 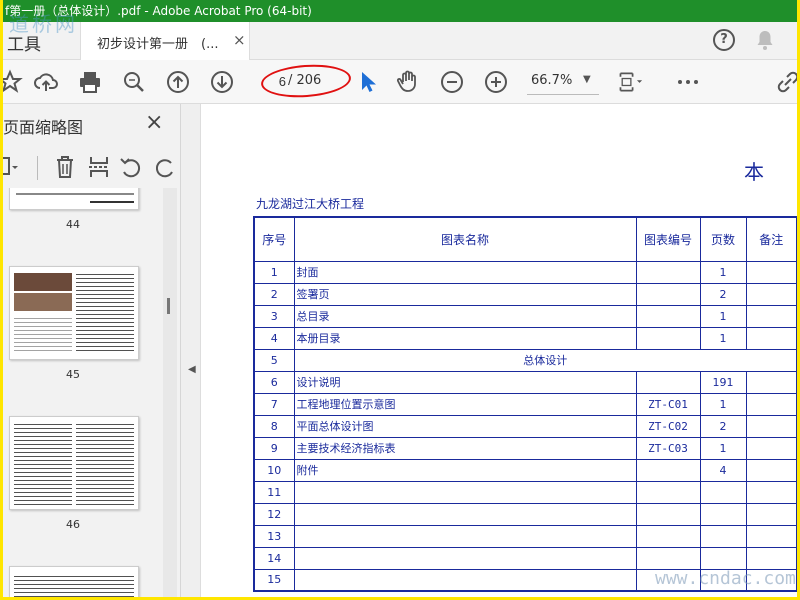 What do you see at coordinates (274, 426) in the screenshot?
I see `table-cell: 8` at bounding box center [274, 426].